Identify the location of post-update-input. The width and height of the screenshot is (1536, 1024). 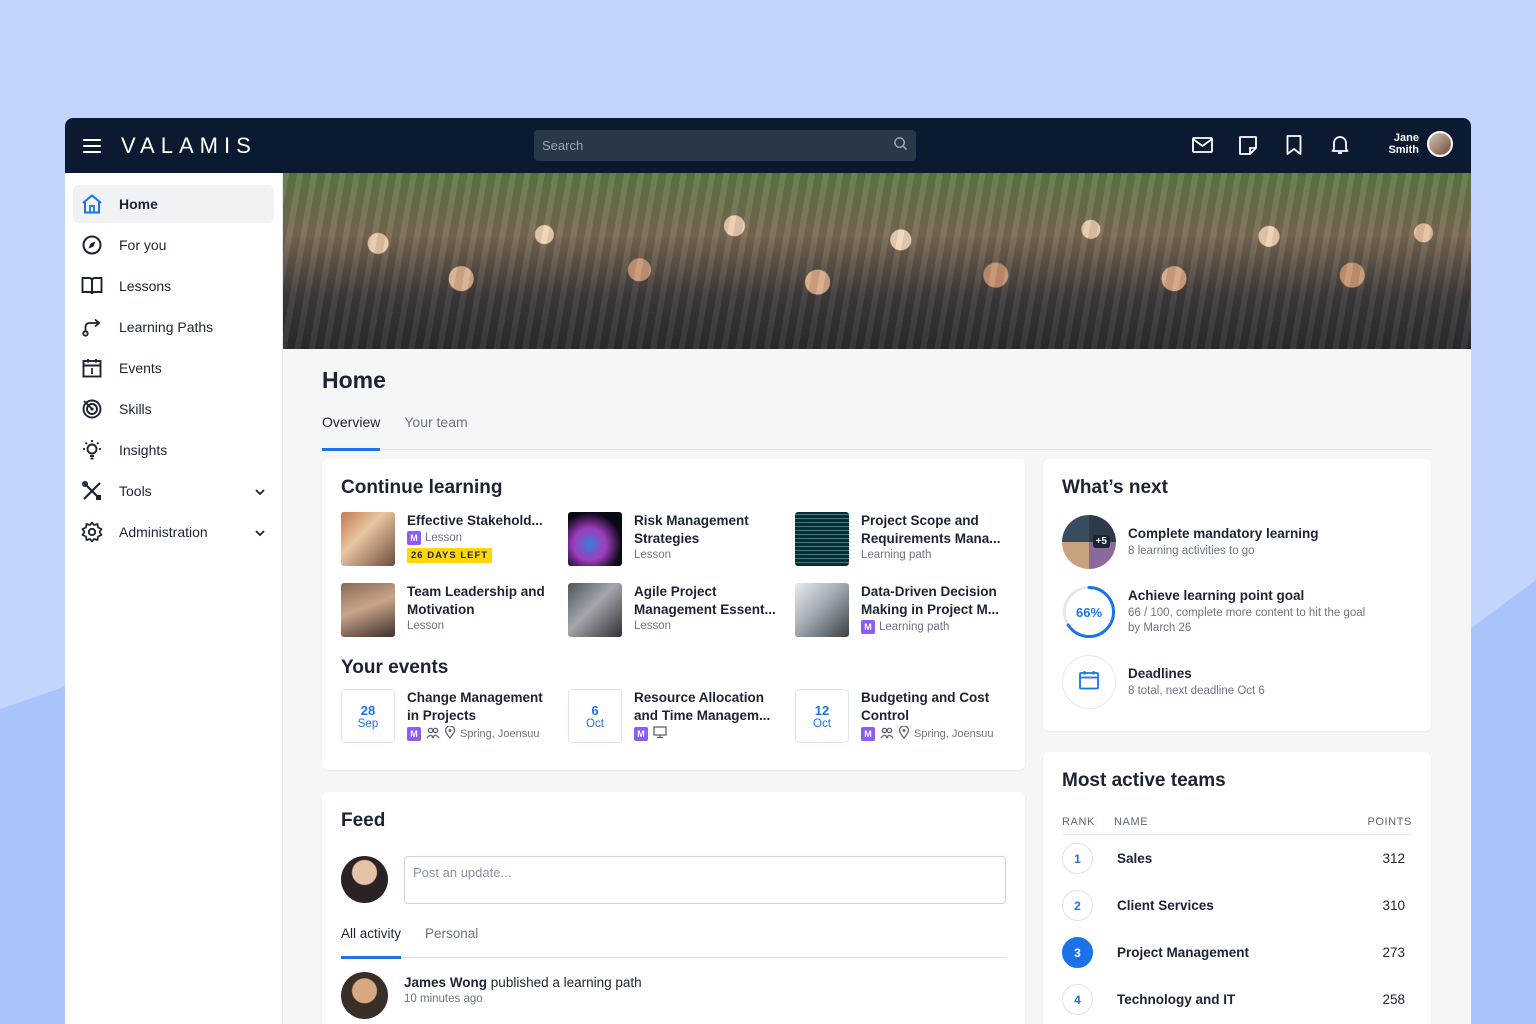
(705, 880).